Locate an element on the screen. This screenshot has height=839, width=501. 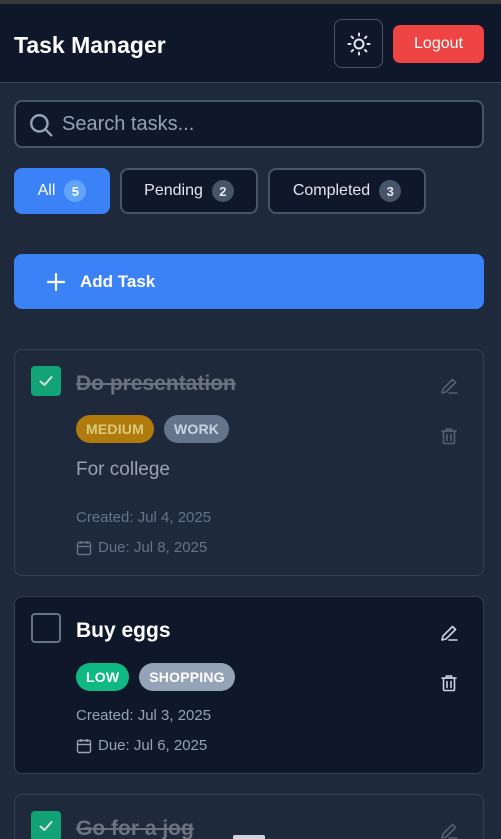
search-icon is located at coordinates (41, 125).